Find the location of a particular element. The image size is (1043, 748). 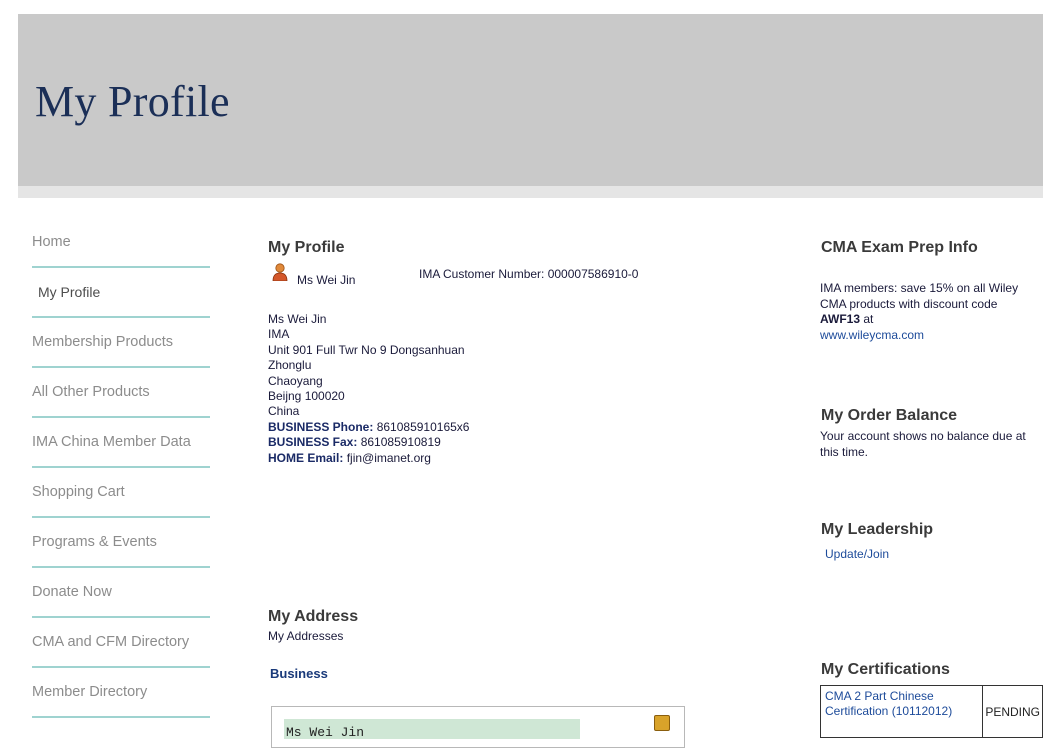

sidebar-item-all-other-products: All Other Products is located at coordinates (121, 393).